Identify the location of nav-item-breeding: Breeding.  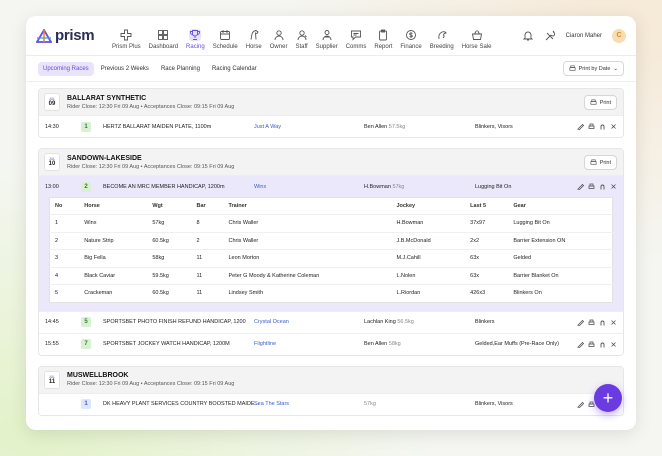
(442, 36).